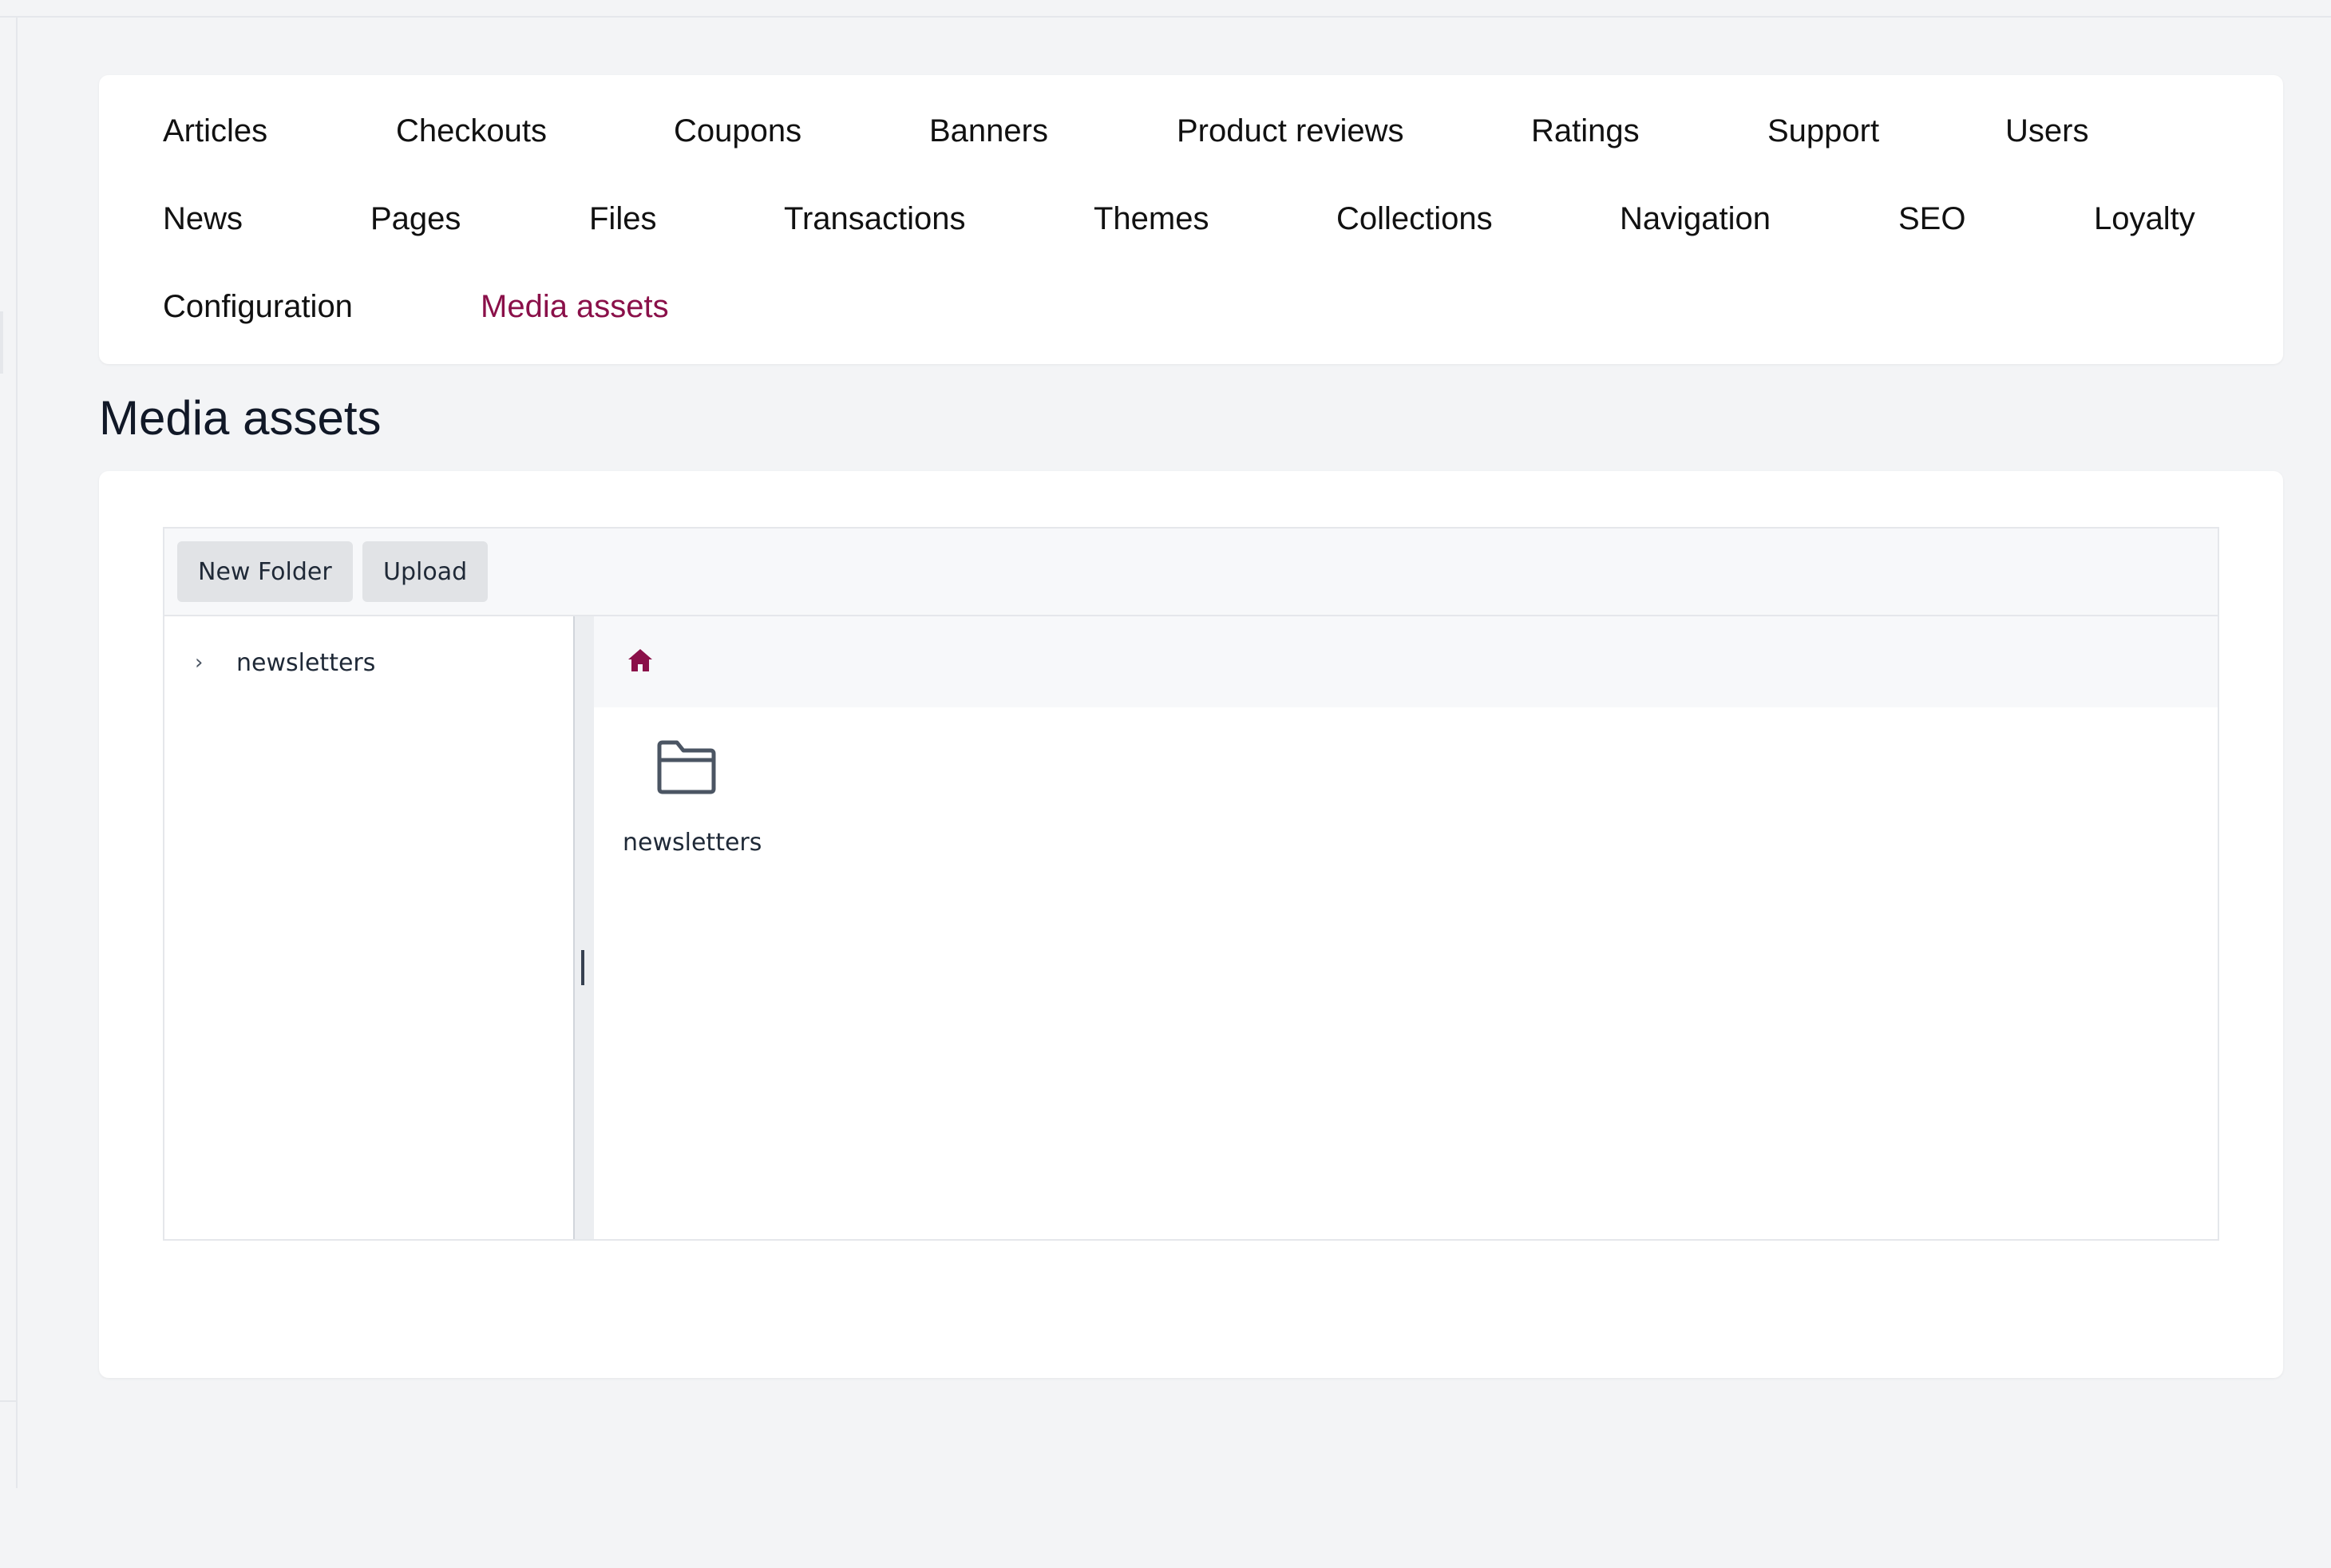 The height and width of the screenshot is (1568, 2331). What do you see at coordinates (471, 131) in the screenshot?
I see `nav-link-checkouts: Checkouts` at bounding box center [471, 131].